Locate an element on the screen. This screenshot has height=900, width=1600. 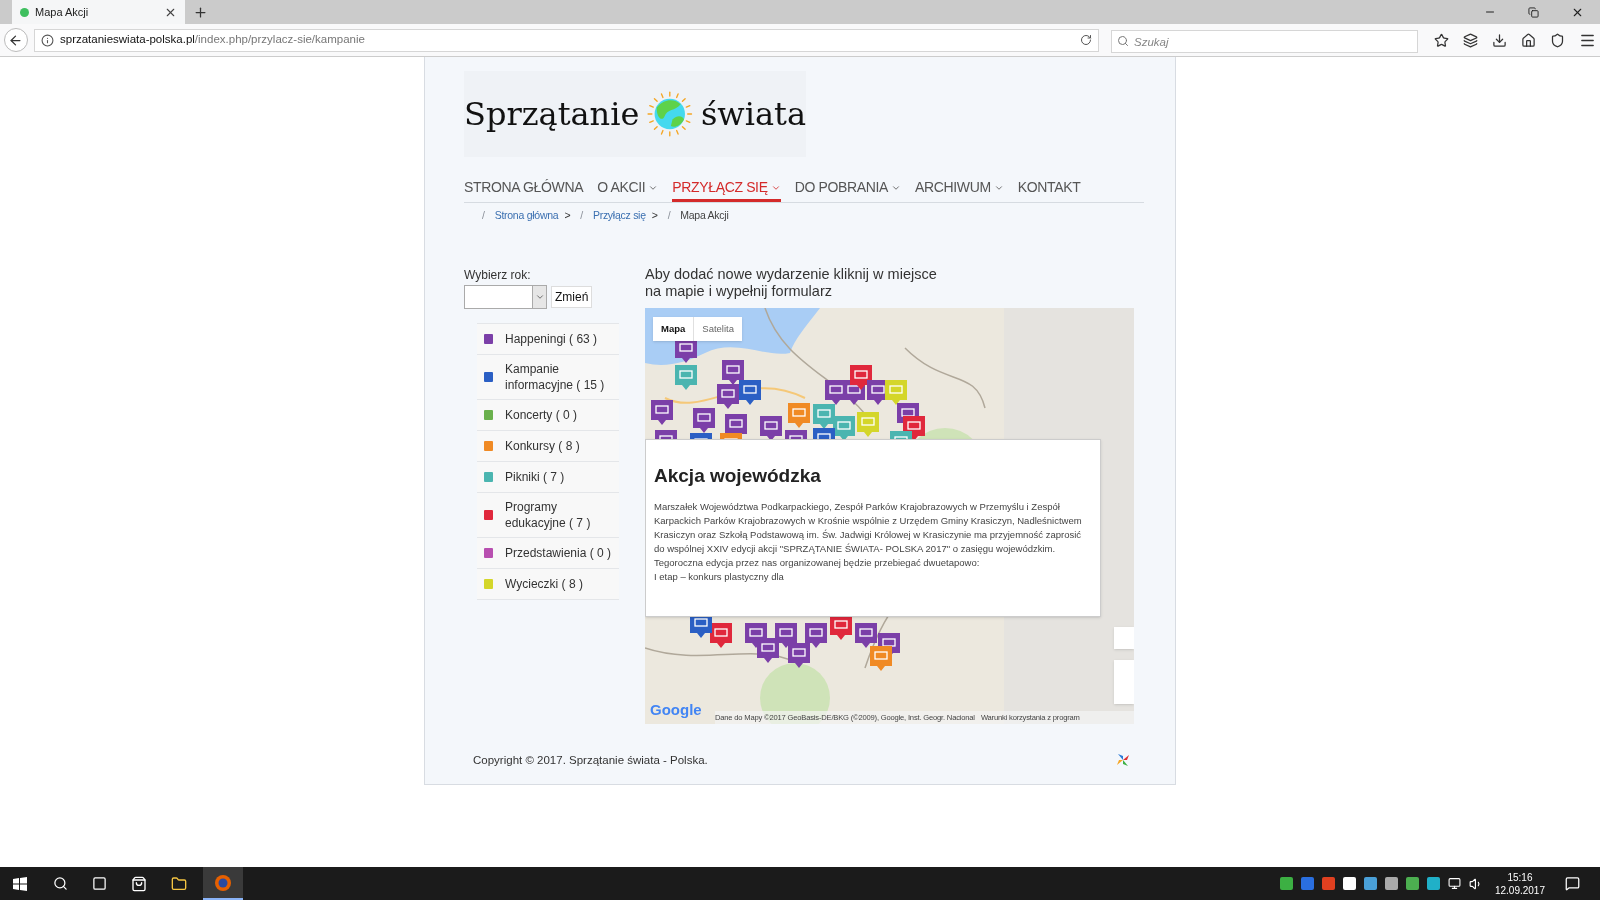
legend-label: Happeningi ( 63 ) is located at coordinates (551, 338).